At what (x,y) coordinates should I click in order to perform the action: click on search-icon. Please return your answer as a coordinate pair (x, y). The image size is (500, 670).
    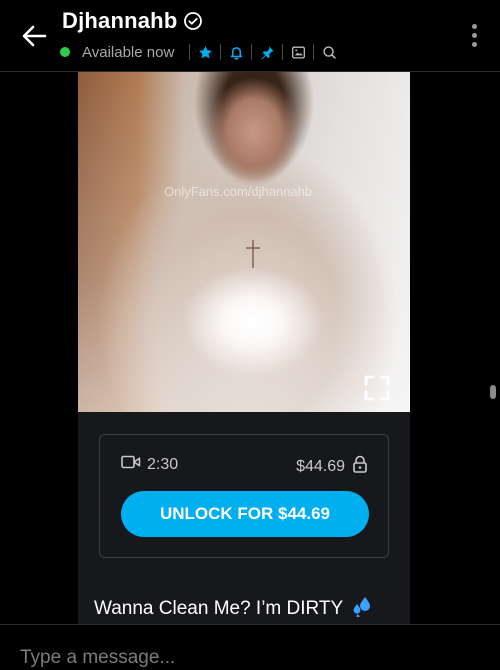
    Looking at the image, I should click on (329, 52).